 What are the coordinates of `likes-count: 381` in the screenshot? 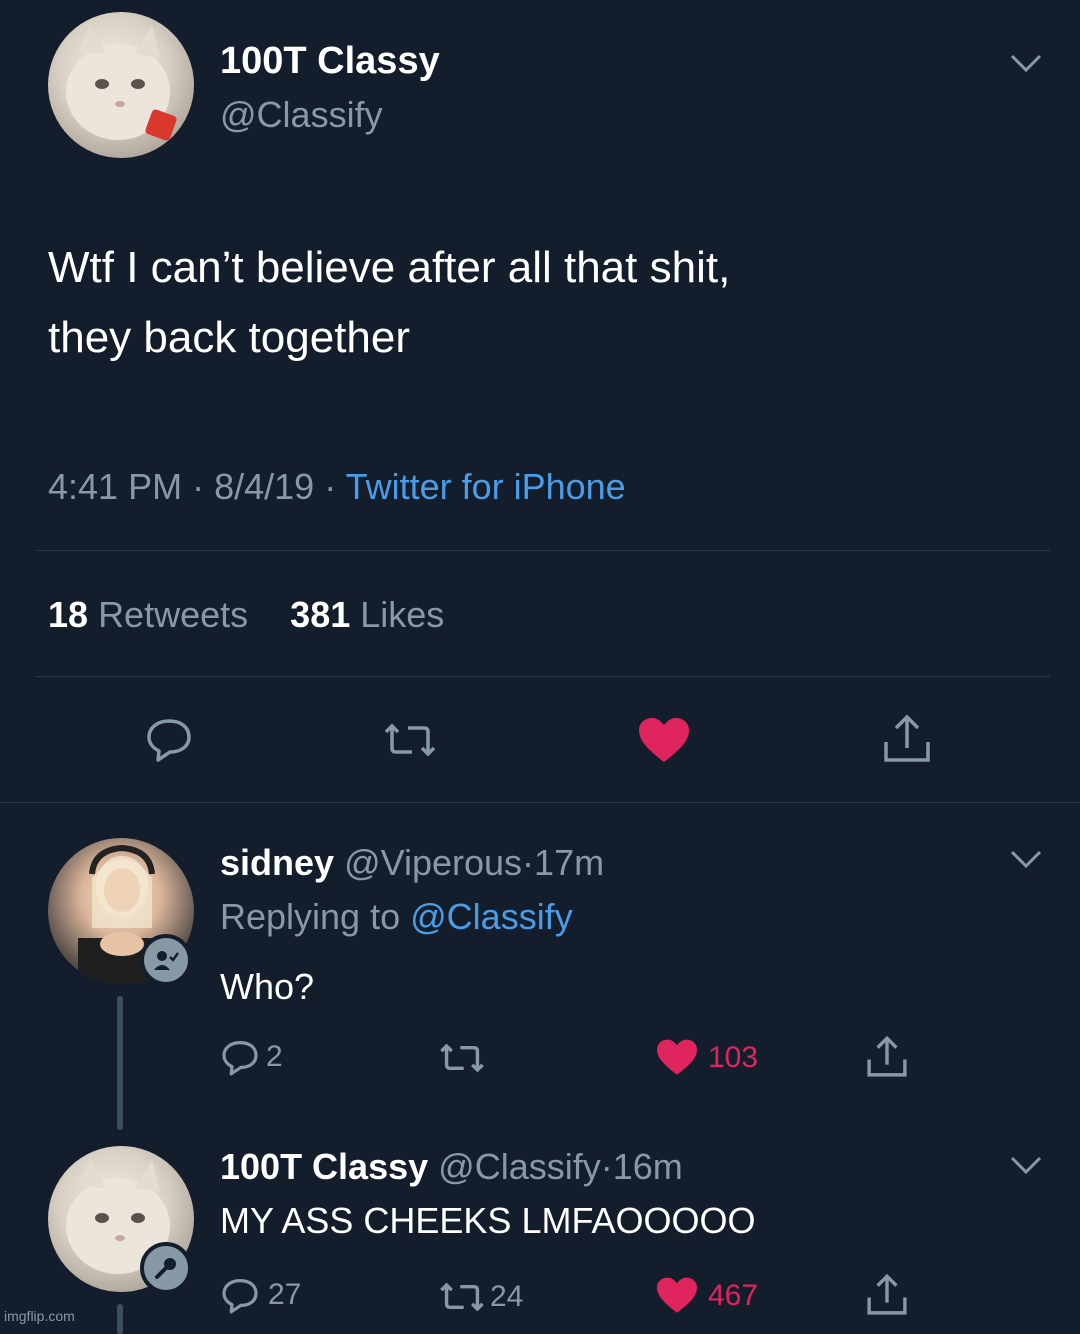 It's located at (320, 614).